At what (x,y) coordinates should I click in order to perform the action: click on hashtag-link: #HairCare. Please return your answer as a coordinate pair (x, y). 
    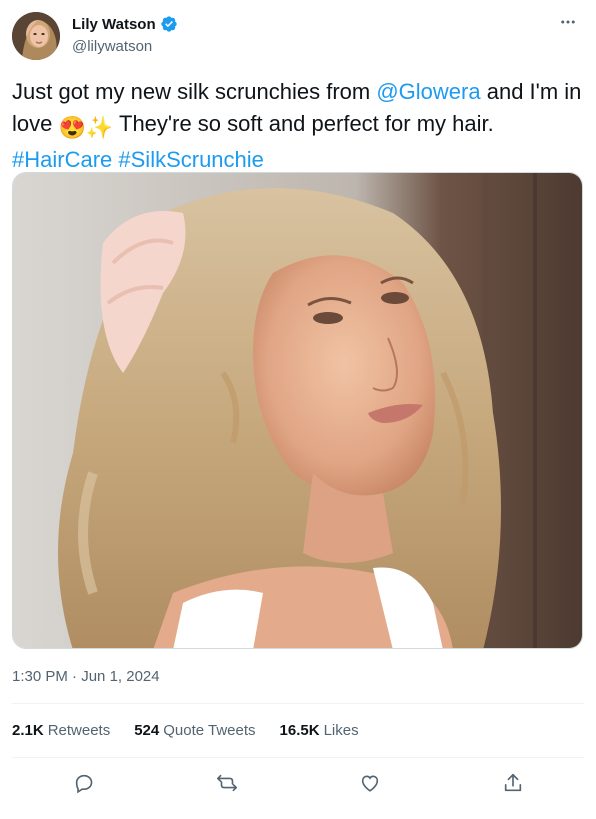
    Looking at the image, I should click on (62, 159).